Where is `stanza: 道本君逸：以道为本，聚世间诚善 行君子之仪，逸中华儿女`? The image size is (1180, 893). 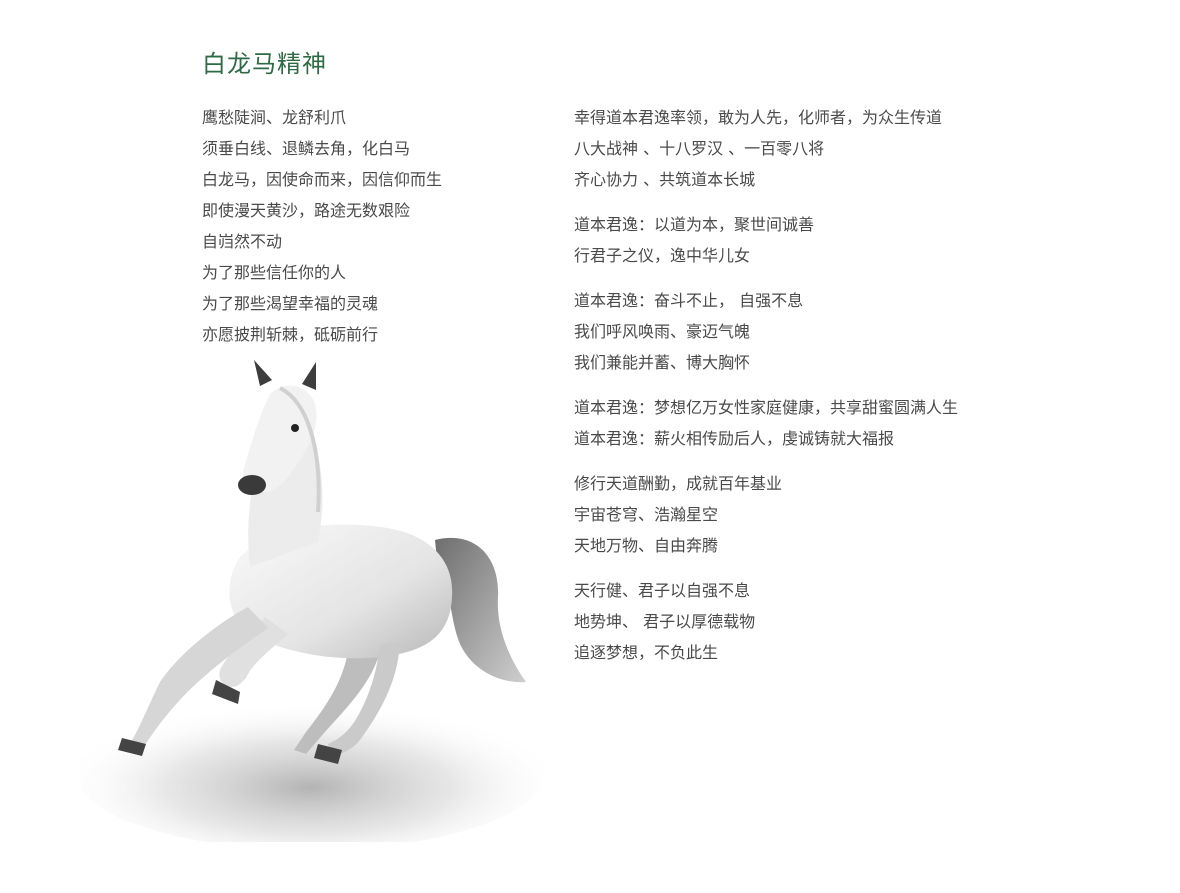
stanza: 道本君逸：以道为本，聚世间诚善 行君子之仪，逸中华儿女 is located at coordinates (864, 240).